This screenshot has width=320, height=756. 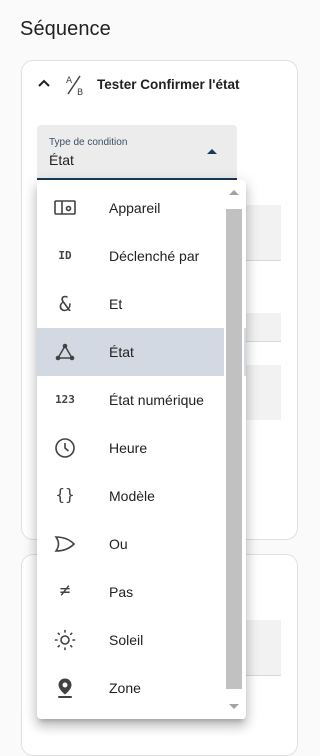 I want to click on not-equal-icon: ≠, so click(x=65, y=590).